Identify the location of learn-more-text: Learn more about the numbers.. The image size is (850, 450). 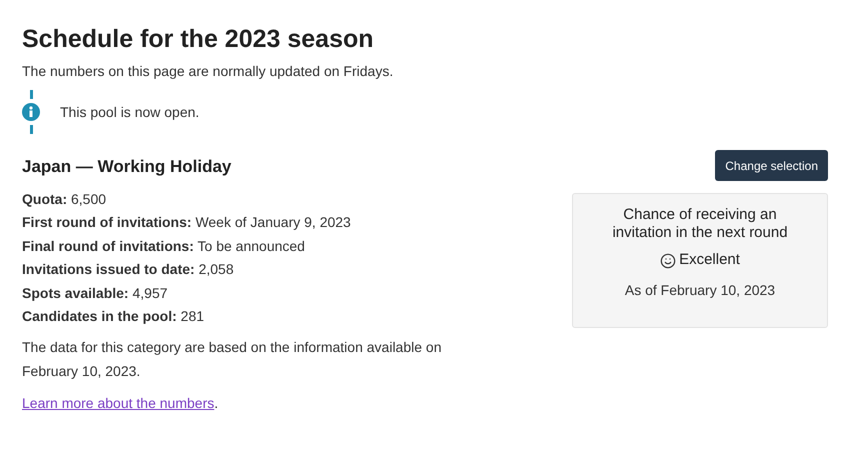
(121, 403).